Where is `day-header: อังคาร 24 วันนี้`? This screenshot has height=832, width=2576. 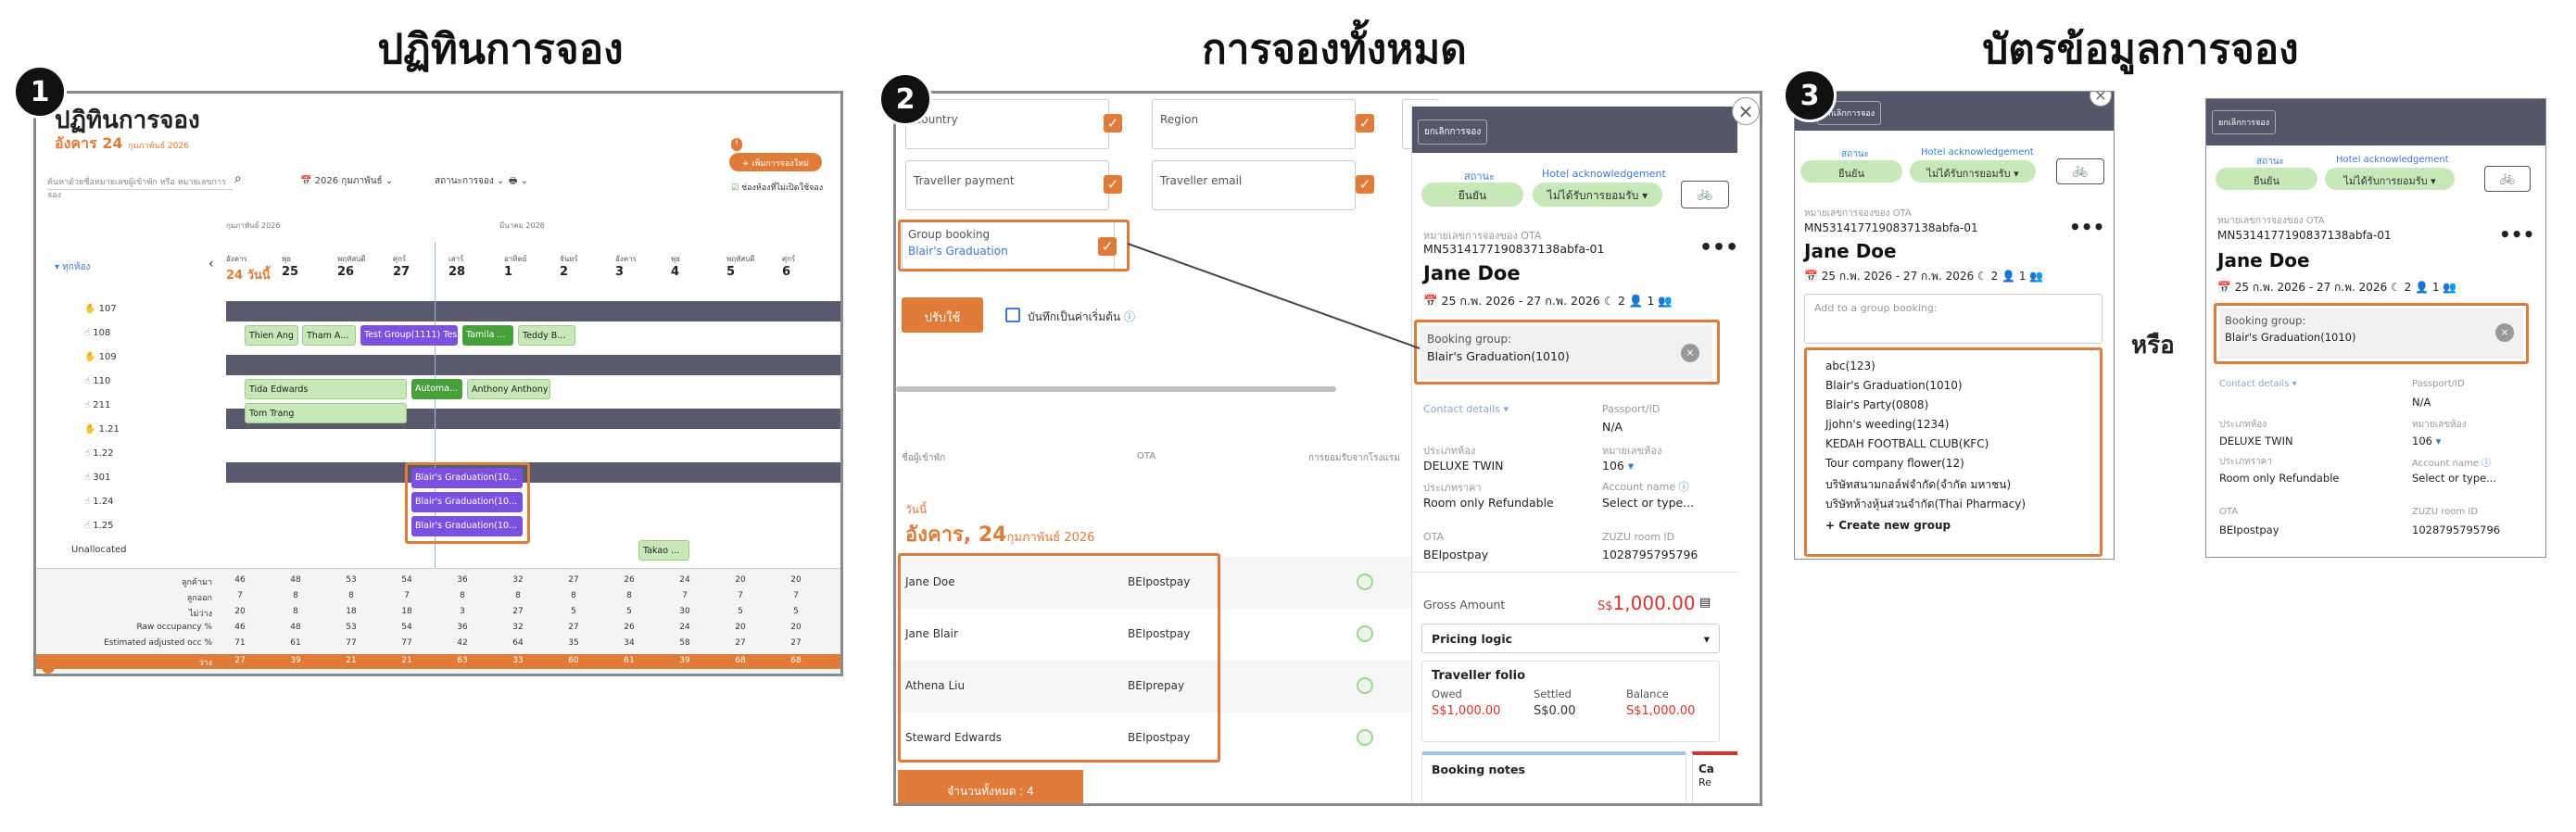 day-header: อังคาร 24 วันนี้ is located at coordinates (249, 268).